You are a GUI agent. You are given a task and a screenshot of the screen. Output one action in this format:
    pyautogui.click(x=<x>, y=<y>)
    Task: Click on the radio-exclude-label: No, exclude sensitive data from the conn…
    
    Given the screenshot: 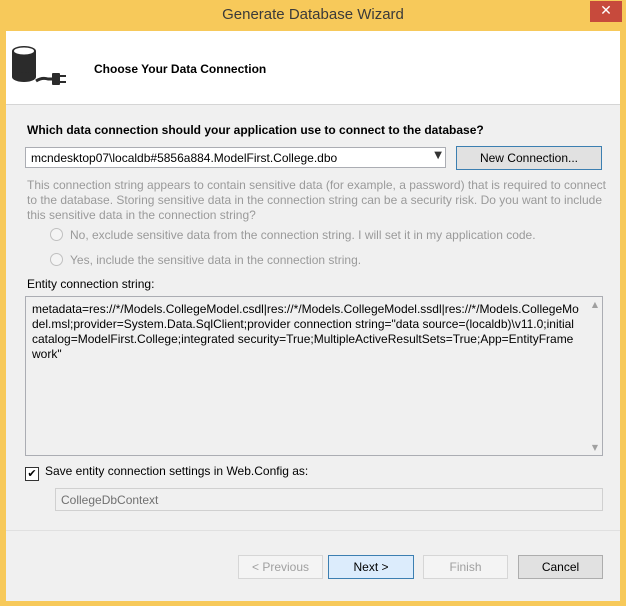 What is the action you would take?
    pyautogui.click(x=303, y=235)
    